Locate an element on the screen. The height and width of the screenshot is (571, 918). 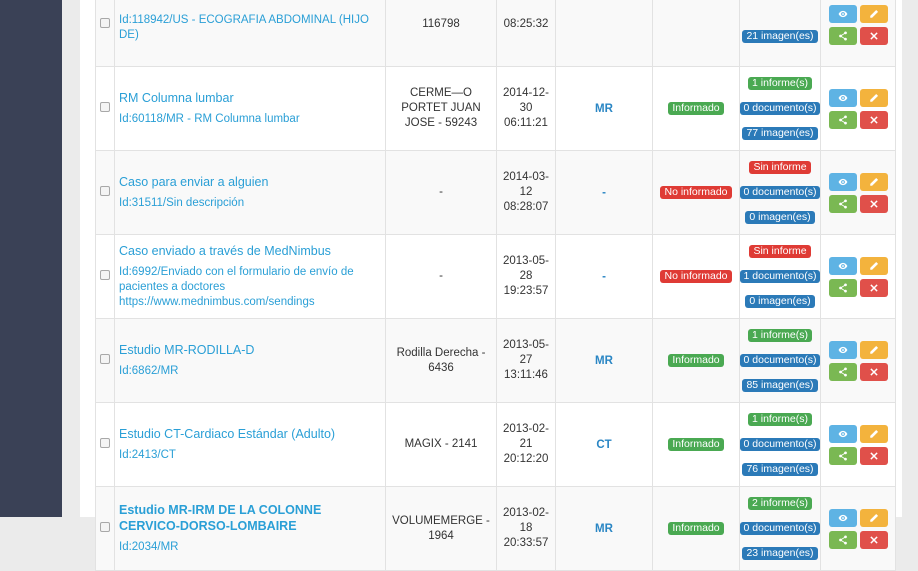
eye-icon is located at coordinates (842, 517).